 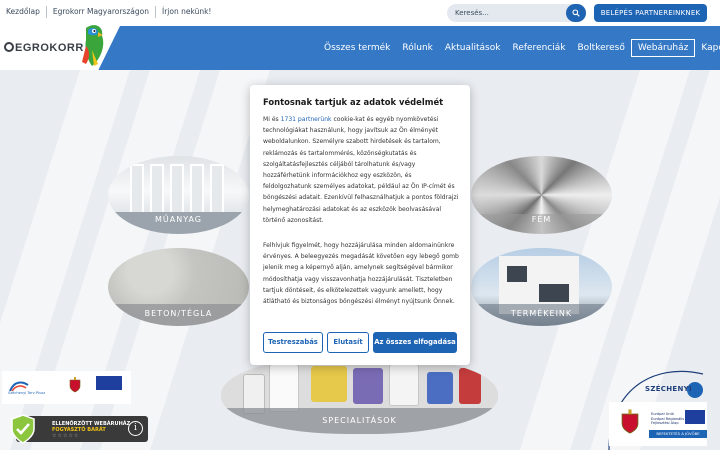 What do you see at coordinates (357, 48) in the screenshot?
I see `nav-all-products: Összes termék` at bounding box center [357, 48].